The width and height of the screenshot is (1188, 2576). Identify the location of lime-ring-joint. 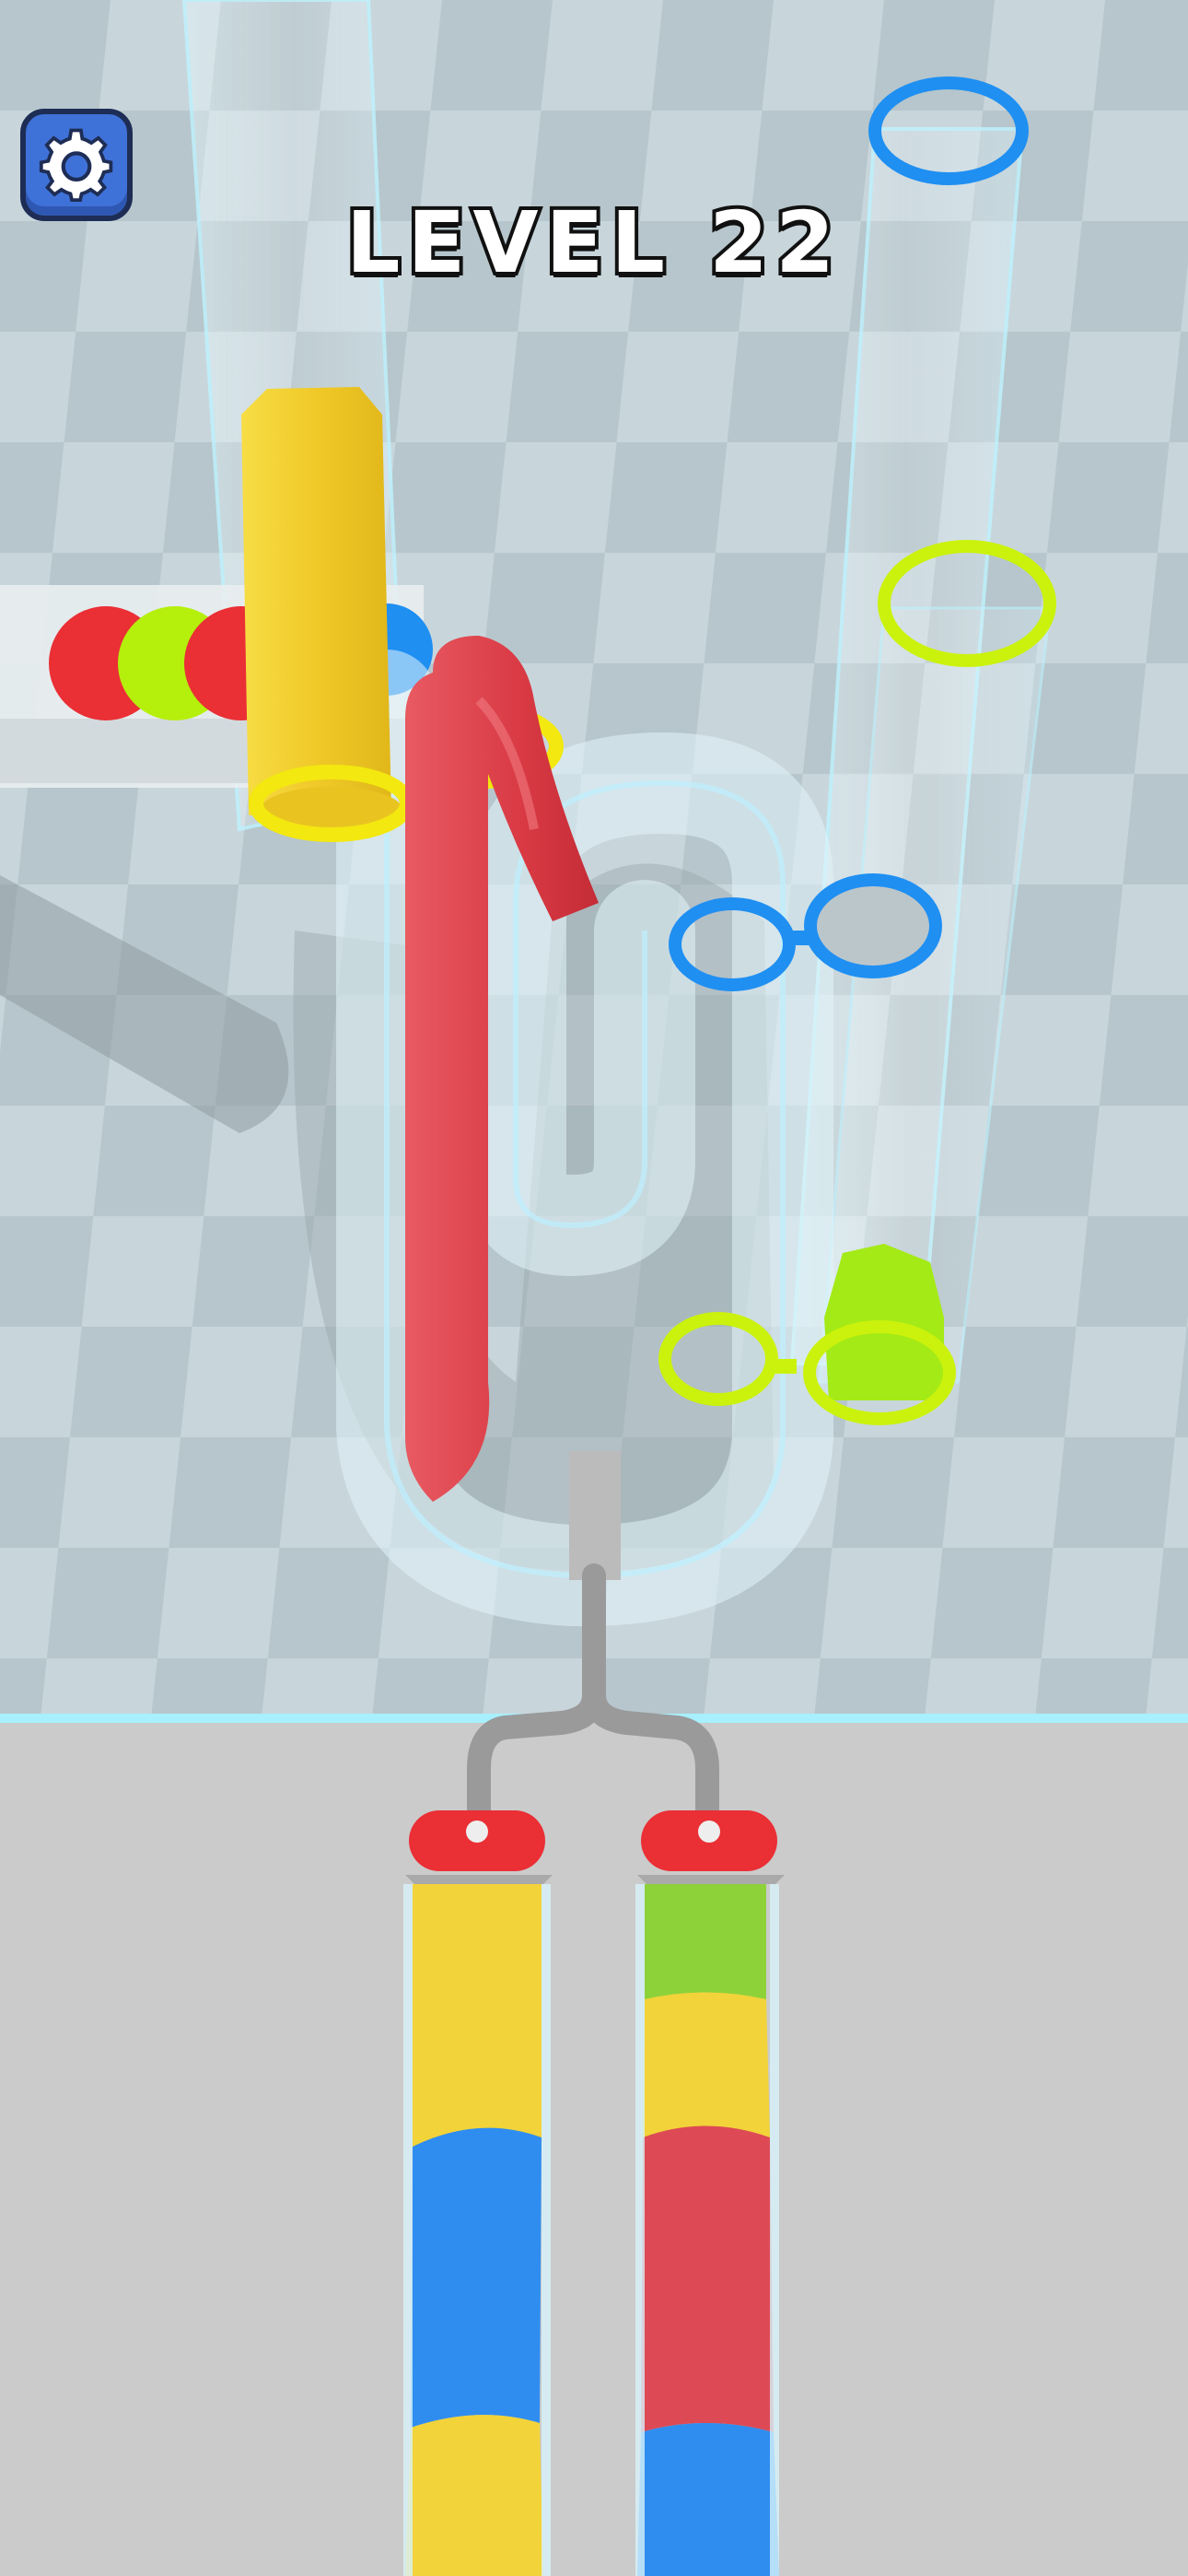
(783, 1366).